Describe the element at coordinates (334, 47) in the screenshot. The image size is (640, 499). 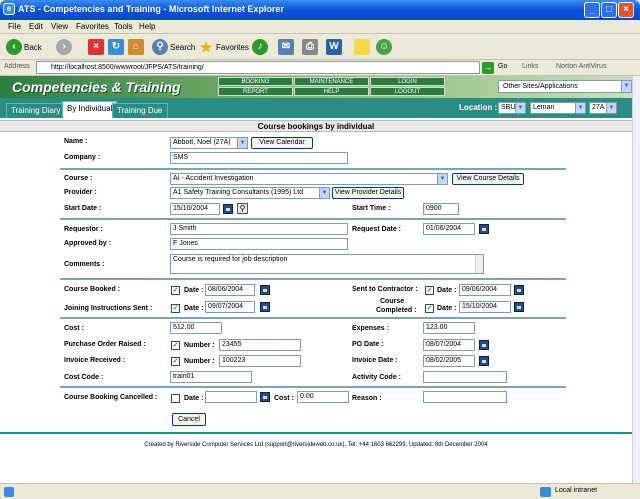
I see `edit-button: W` at that location.